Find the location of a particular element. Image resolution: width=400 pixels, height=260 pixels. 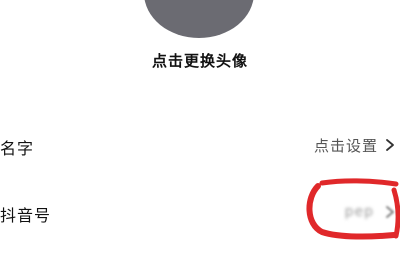

douyin-id-label: 抖音号 is located at coordinates (26, 215).